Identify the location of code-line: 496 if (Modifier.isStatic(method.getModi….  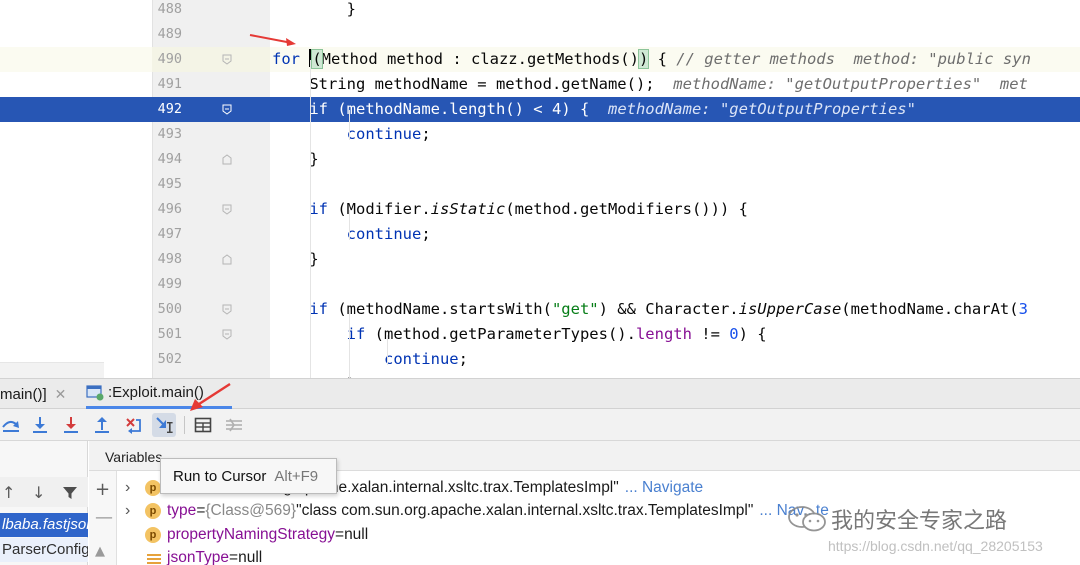
(540, 209).